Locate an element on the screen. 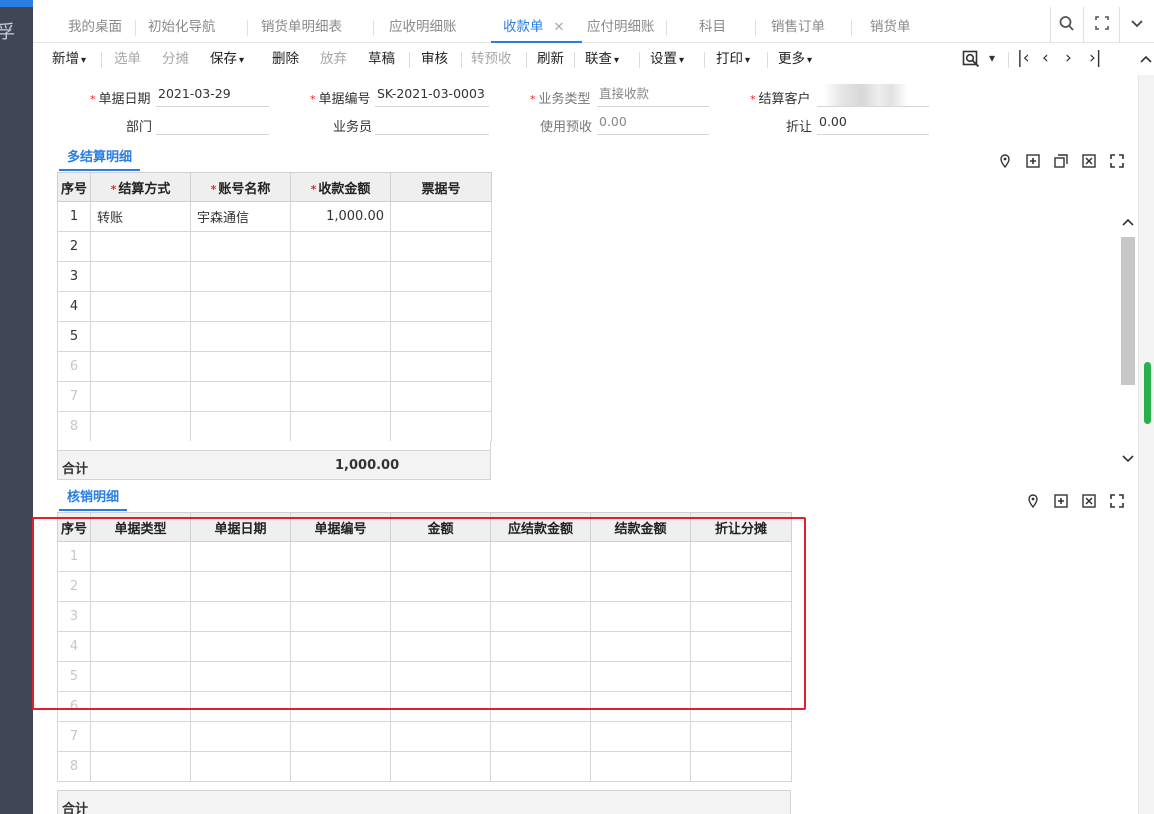 The height and width of the screenshot is (814, 1154). tab-sales-order: 销售订单 is located at coordinates (798, 25).